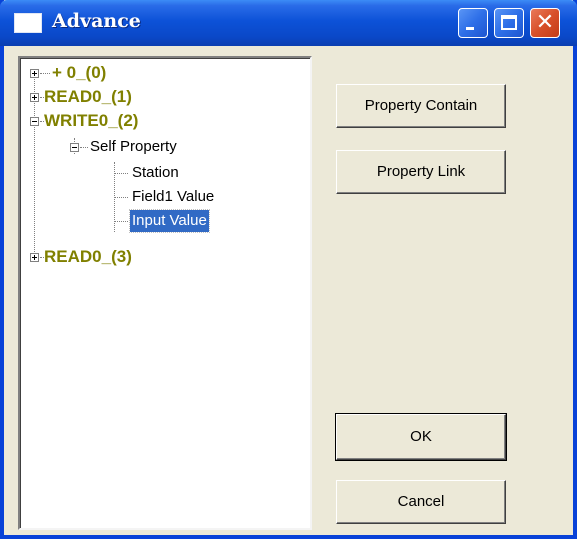 This screenshot has width=577, height=539. What do you see at coordinates (473, 23) in the screenshot?
I see `minimize-button` at bounding box center [473, 23].